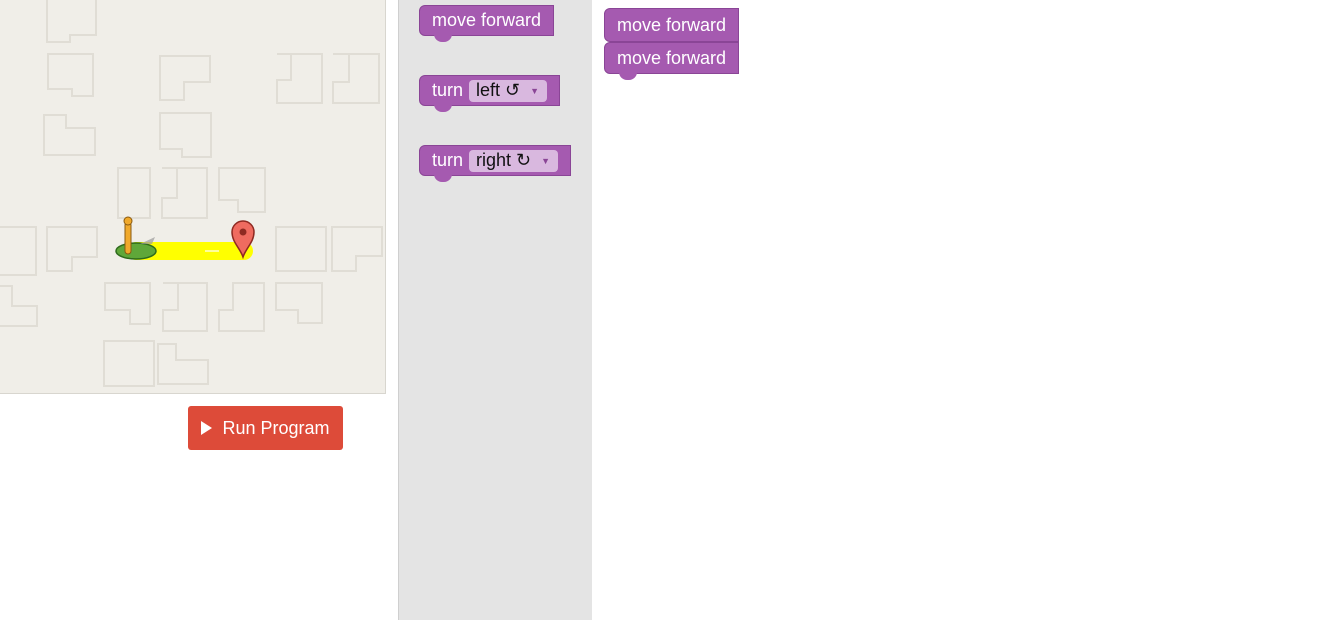  What do you see at coordinates (136, 238) in the screenshot?
I see `pegman-start-icon` at bounding box center [136, 238].